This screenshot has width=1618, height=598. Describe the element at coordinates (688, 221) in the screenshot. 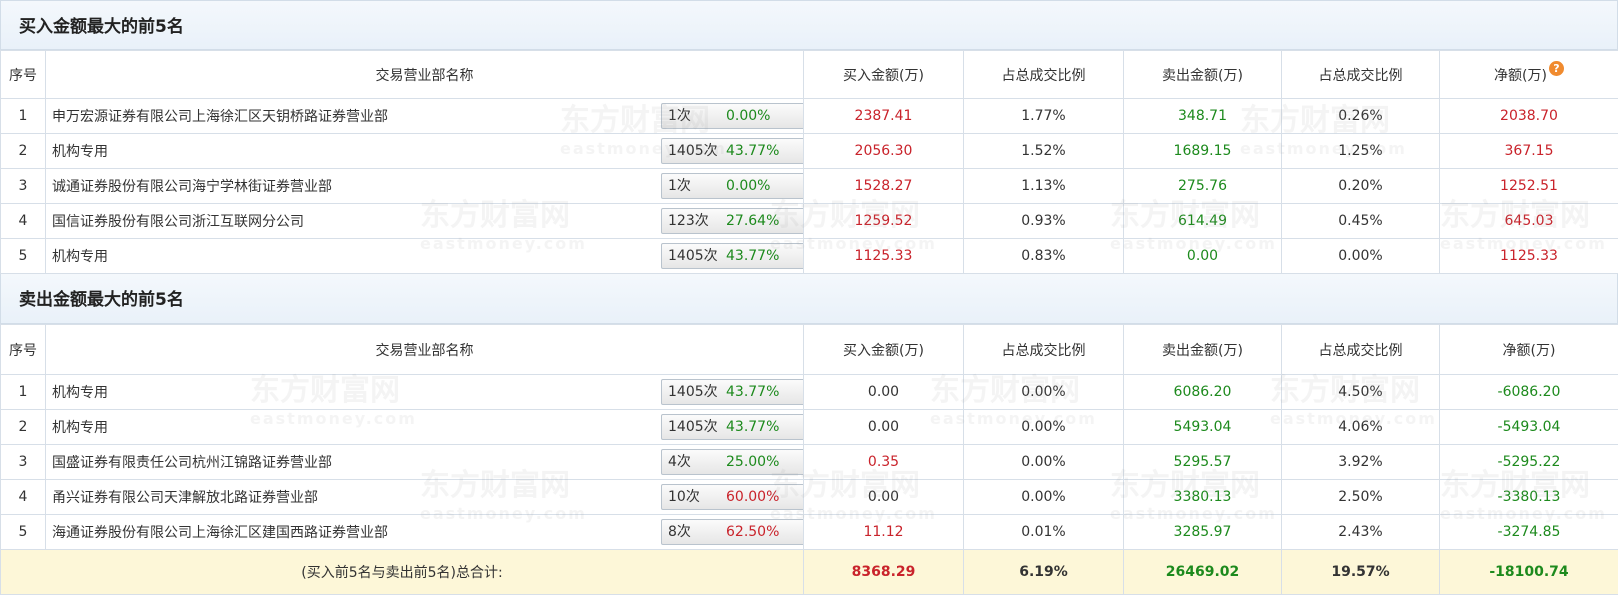

I see `trade-count: 123次` at that location.